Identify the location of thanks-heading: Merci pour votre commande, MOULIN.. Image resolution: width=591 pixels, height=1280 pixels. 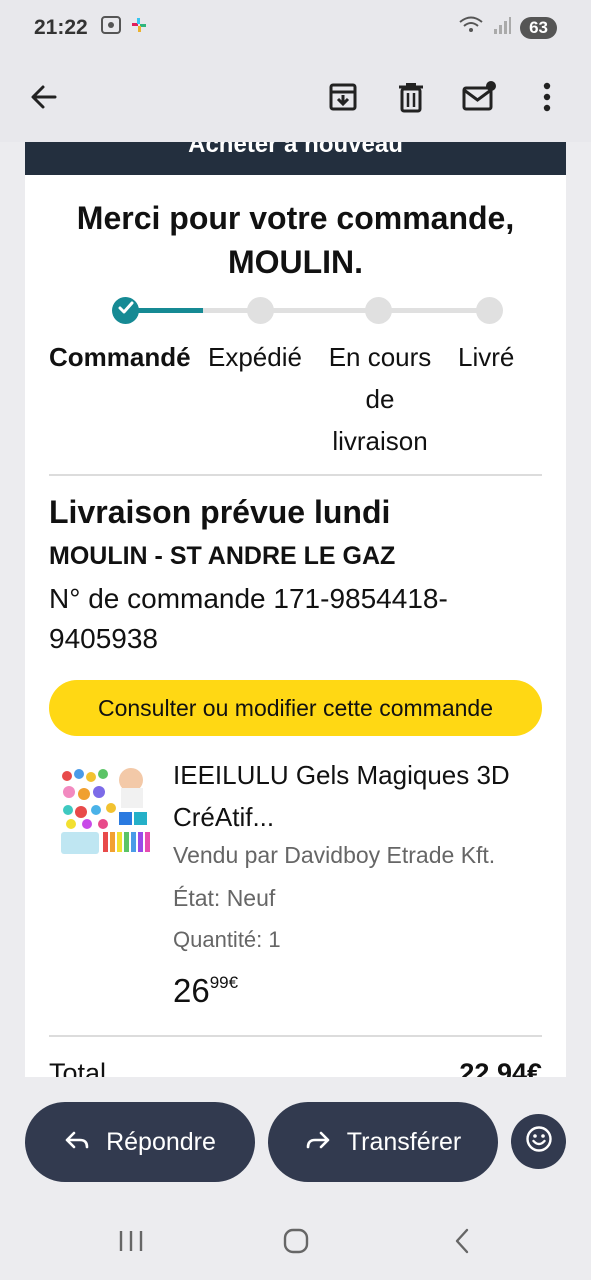
(295, 240).